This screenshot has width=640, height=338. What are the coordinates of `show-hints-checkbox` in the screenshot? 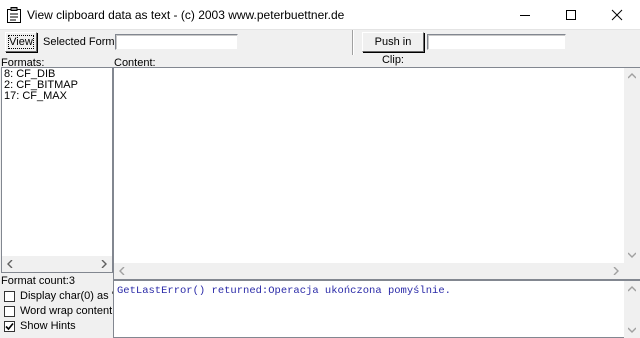 It's located at (9, 326).